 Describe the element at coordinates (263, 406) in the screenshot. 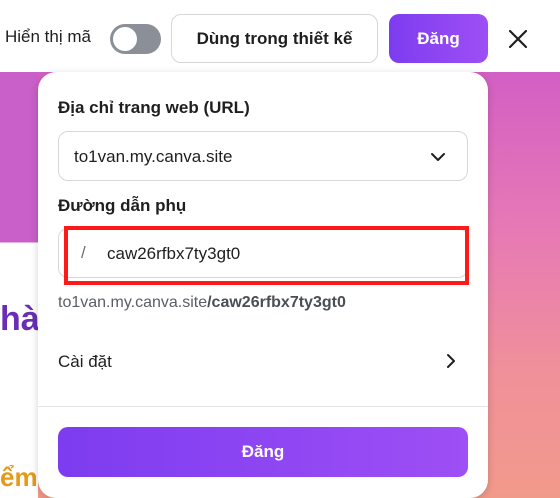

I see `divider` at that location.